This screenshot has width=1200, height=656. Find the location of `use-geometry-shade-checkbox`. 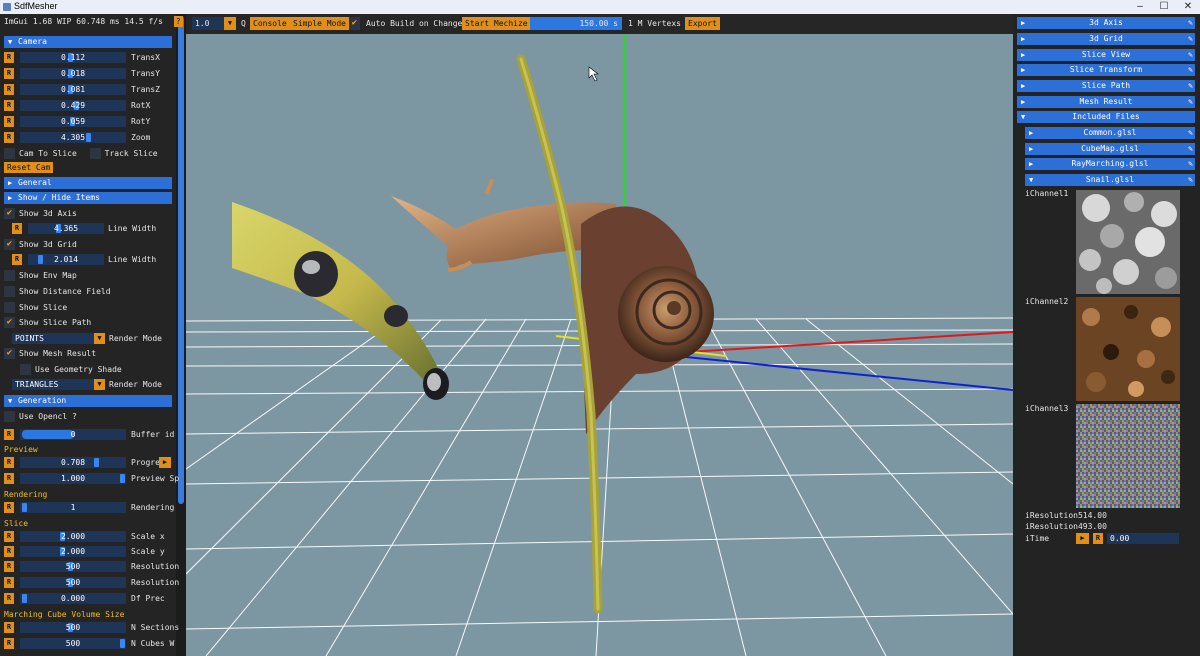

use-geometry-shade-checkbox is located at coordinates (25, 369).